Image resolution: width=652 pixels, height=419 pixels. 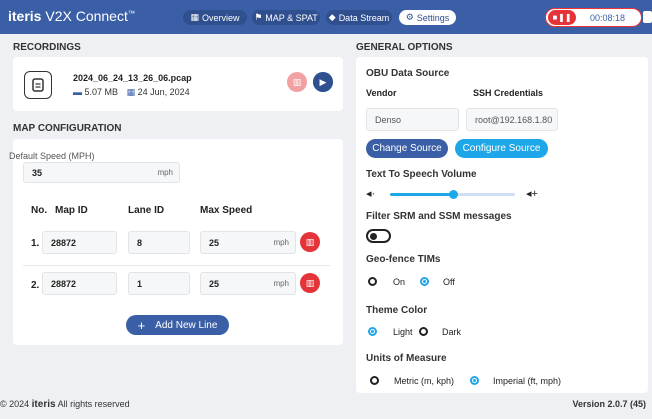 I want to click on units-label: Units of Measure, so click(x=406, y=358).